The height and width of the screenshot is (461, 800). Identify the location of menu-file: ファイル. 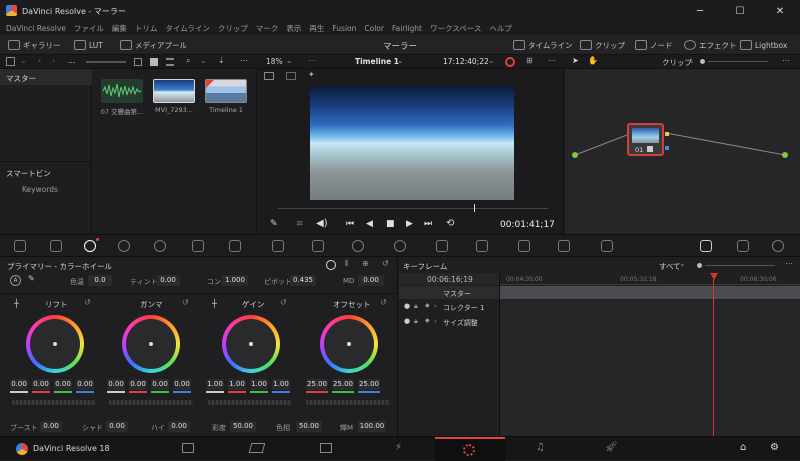
(89, 28).